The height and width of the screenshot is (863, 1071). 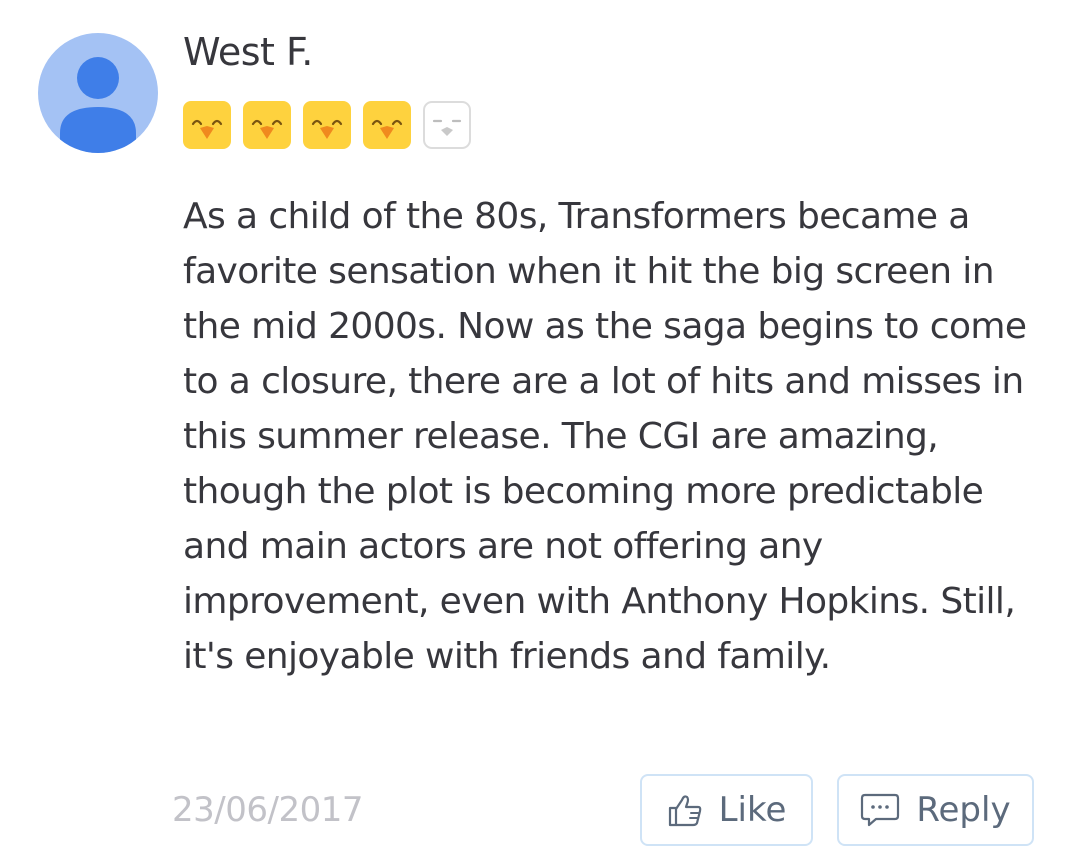 I want to click on review-date: 23/06/2017, so click(x=267, y=810).